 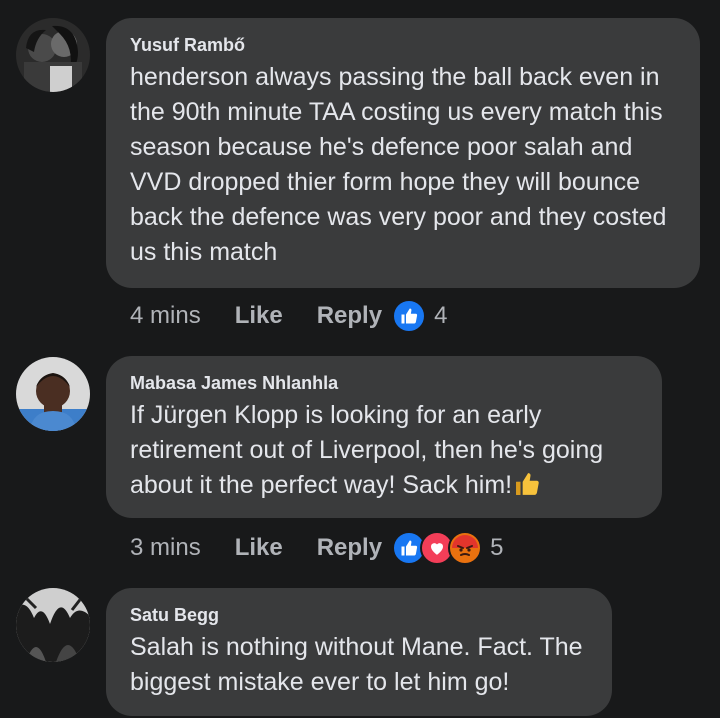 I want to click on reaction-count: 5, so click(x=496, y=548).